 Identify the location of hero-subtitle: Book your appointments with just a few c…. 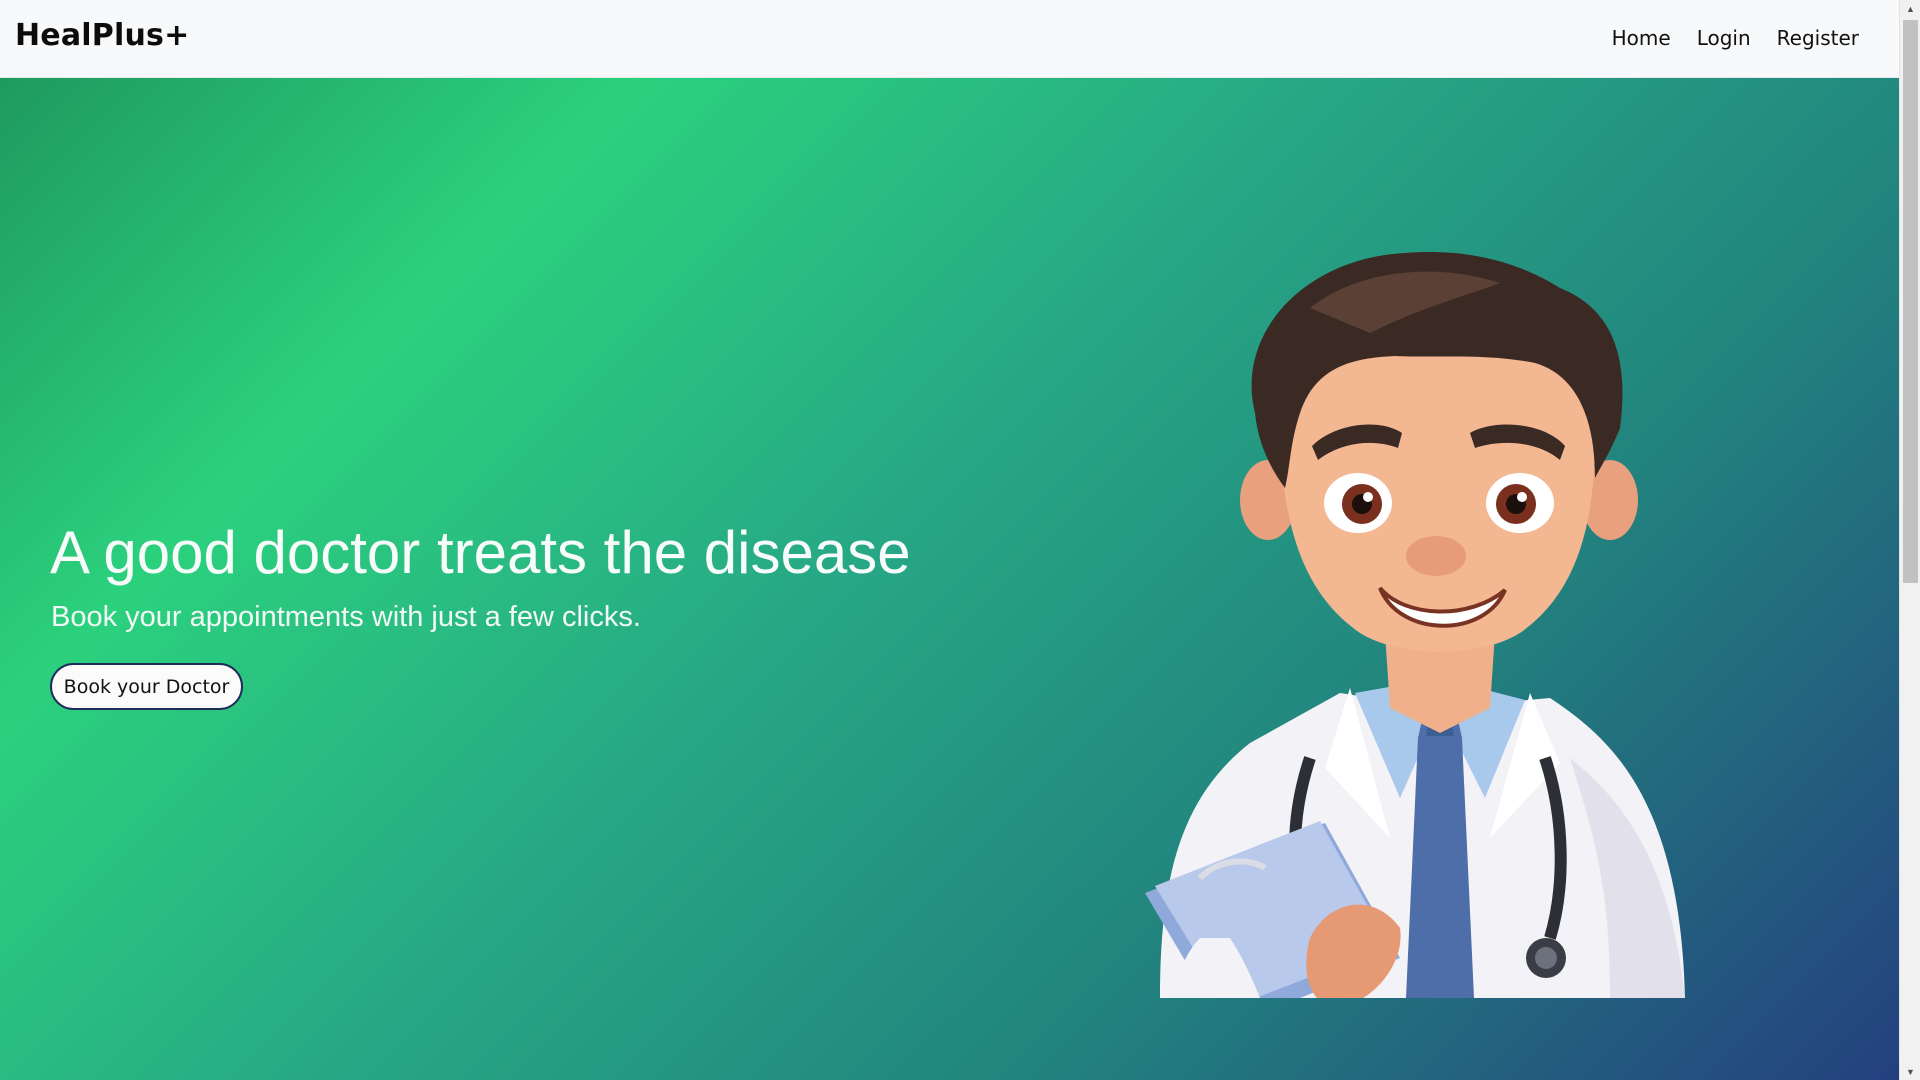
(346, 617).